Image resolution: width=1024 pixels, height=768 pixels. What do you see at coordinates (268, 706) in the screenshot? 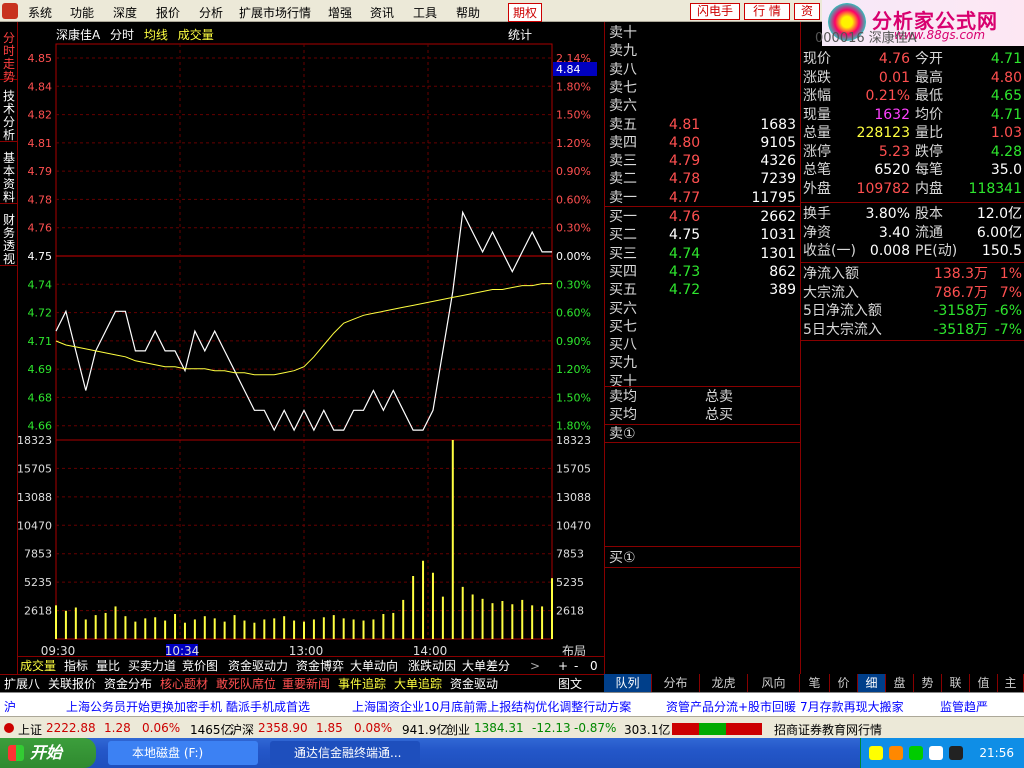
I see `news-item: 酷派手机成首选` at bounding box center [268, 706].